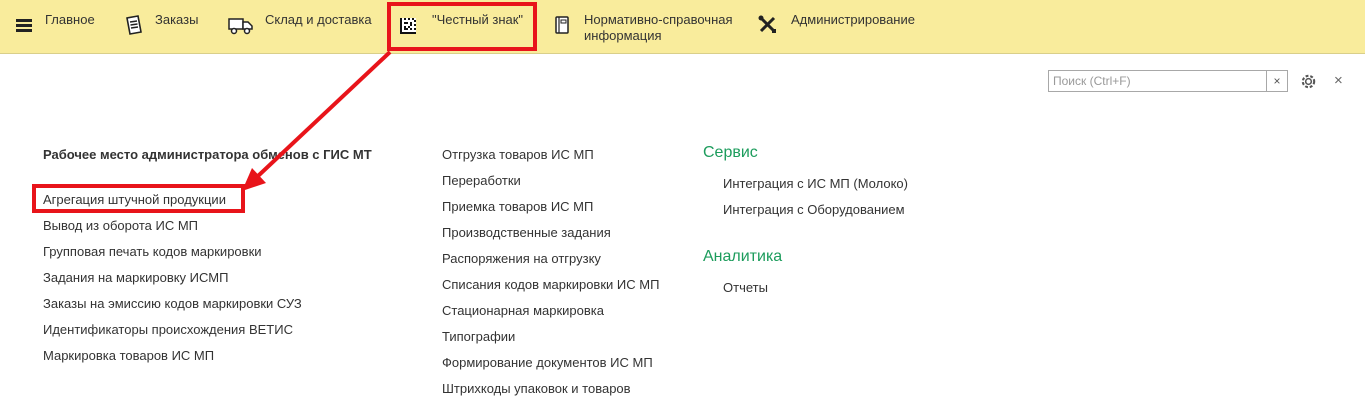 This screenshot has height=413, width=1365. What do you see at coordinates (523, 310) in the screenshot?
I see `menu-link-stationary-marking: Стационарная маркировка` at bounding box center [523, 310].